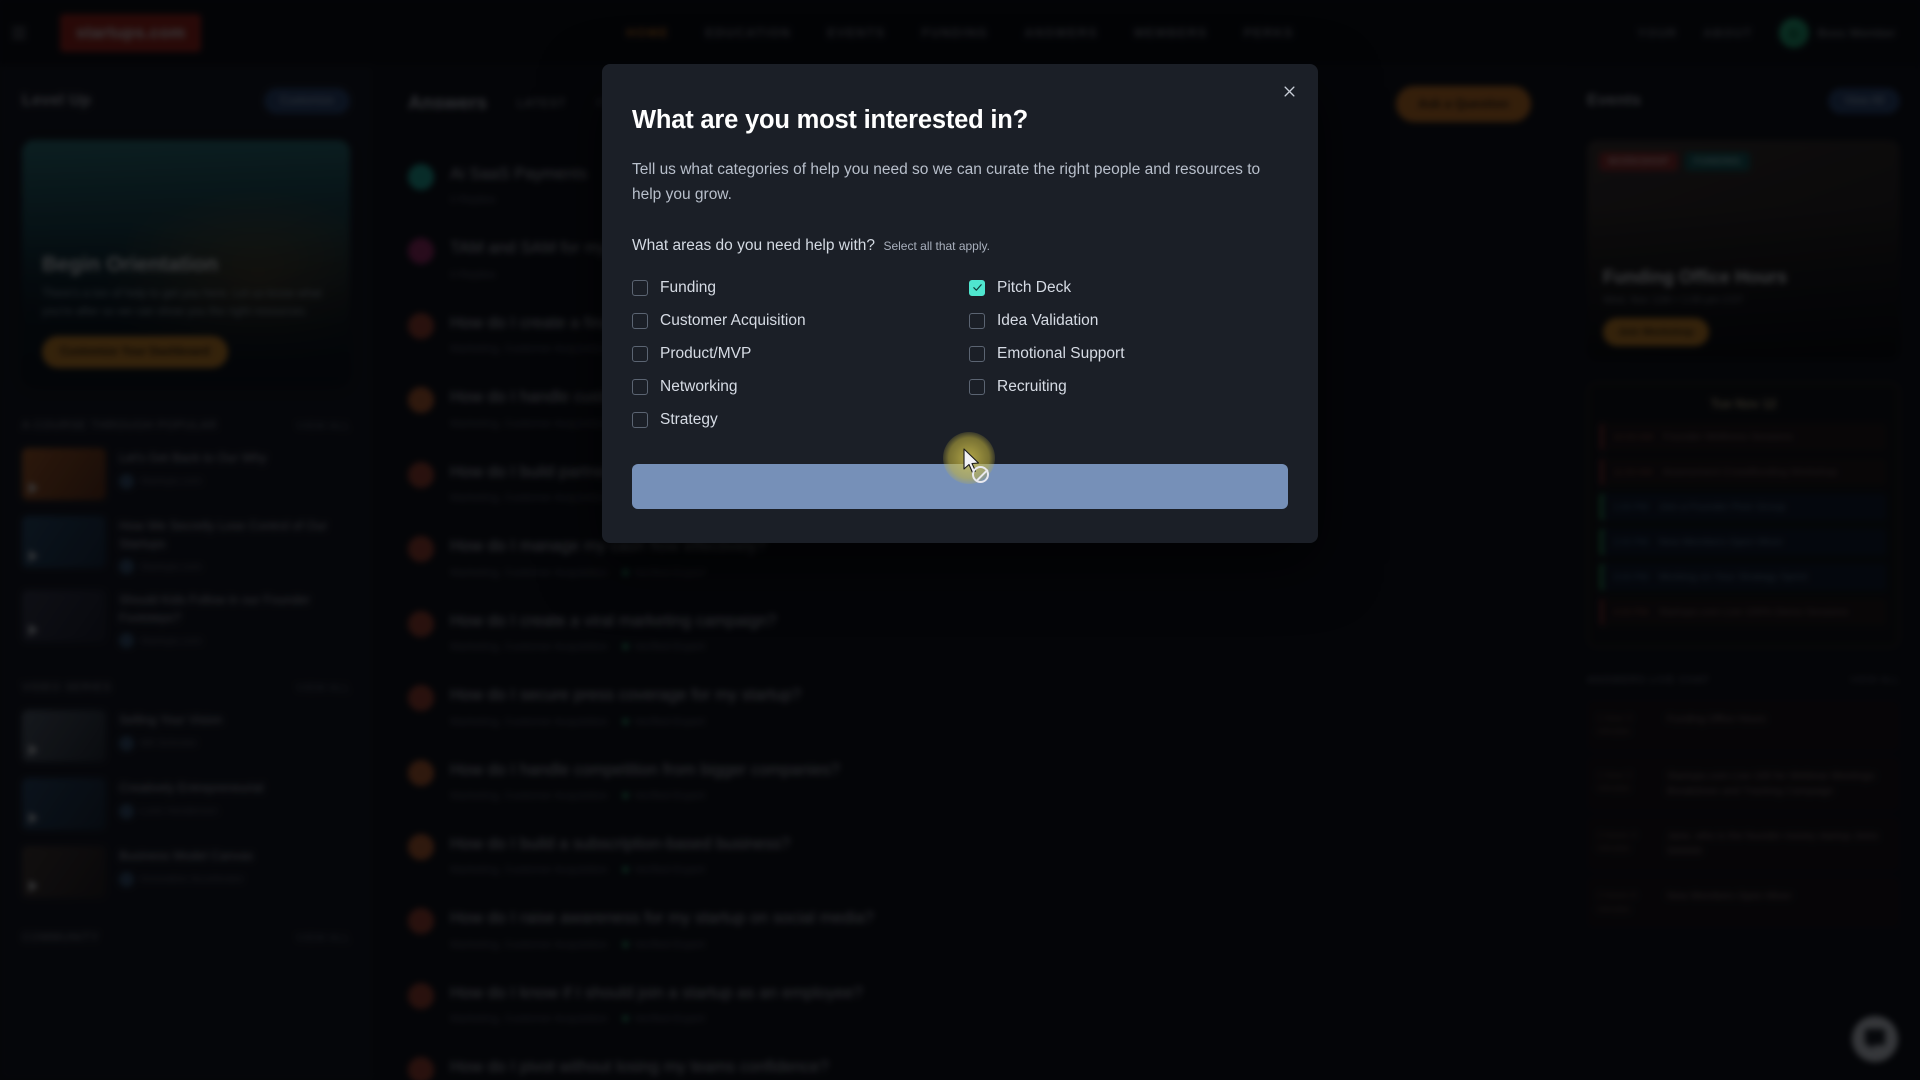 This screenshot has height=1080, width=1920. What do you see at coordinates (689, 419) in the screenshot?
I see `checkbox-label: Strategy` at bounding box center [689, 419].